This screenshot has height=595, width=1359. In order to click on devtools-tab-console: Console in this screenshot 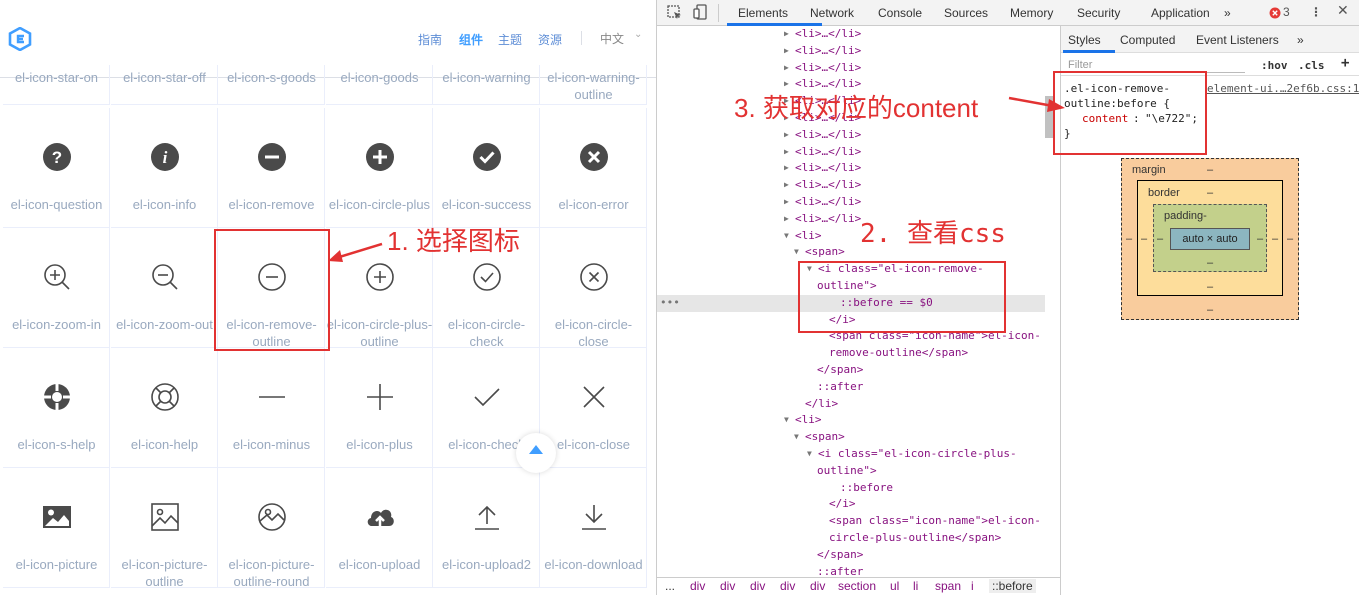, I will do `click(900, 13)`.